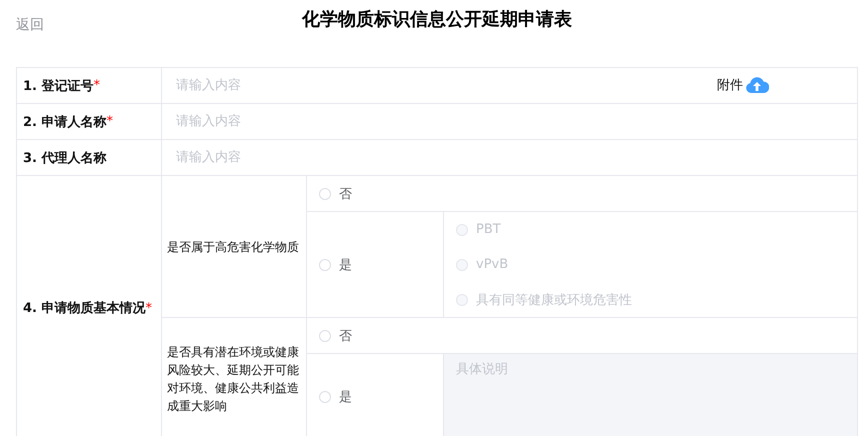  Describe the element at coordinates (58, 86) in the screenshot. I see `field-label: 1. 登记证号` at that location.